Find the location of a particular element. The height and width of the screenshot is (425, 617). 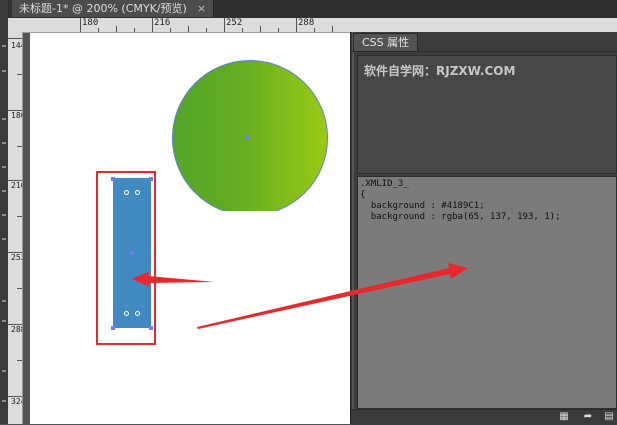

css-selector-line: .XMLID_3_ is located at coordinates (384, 184).